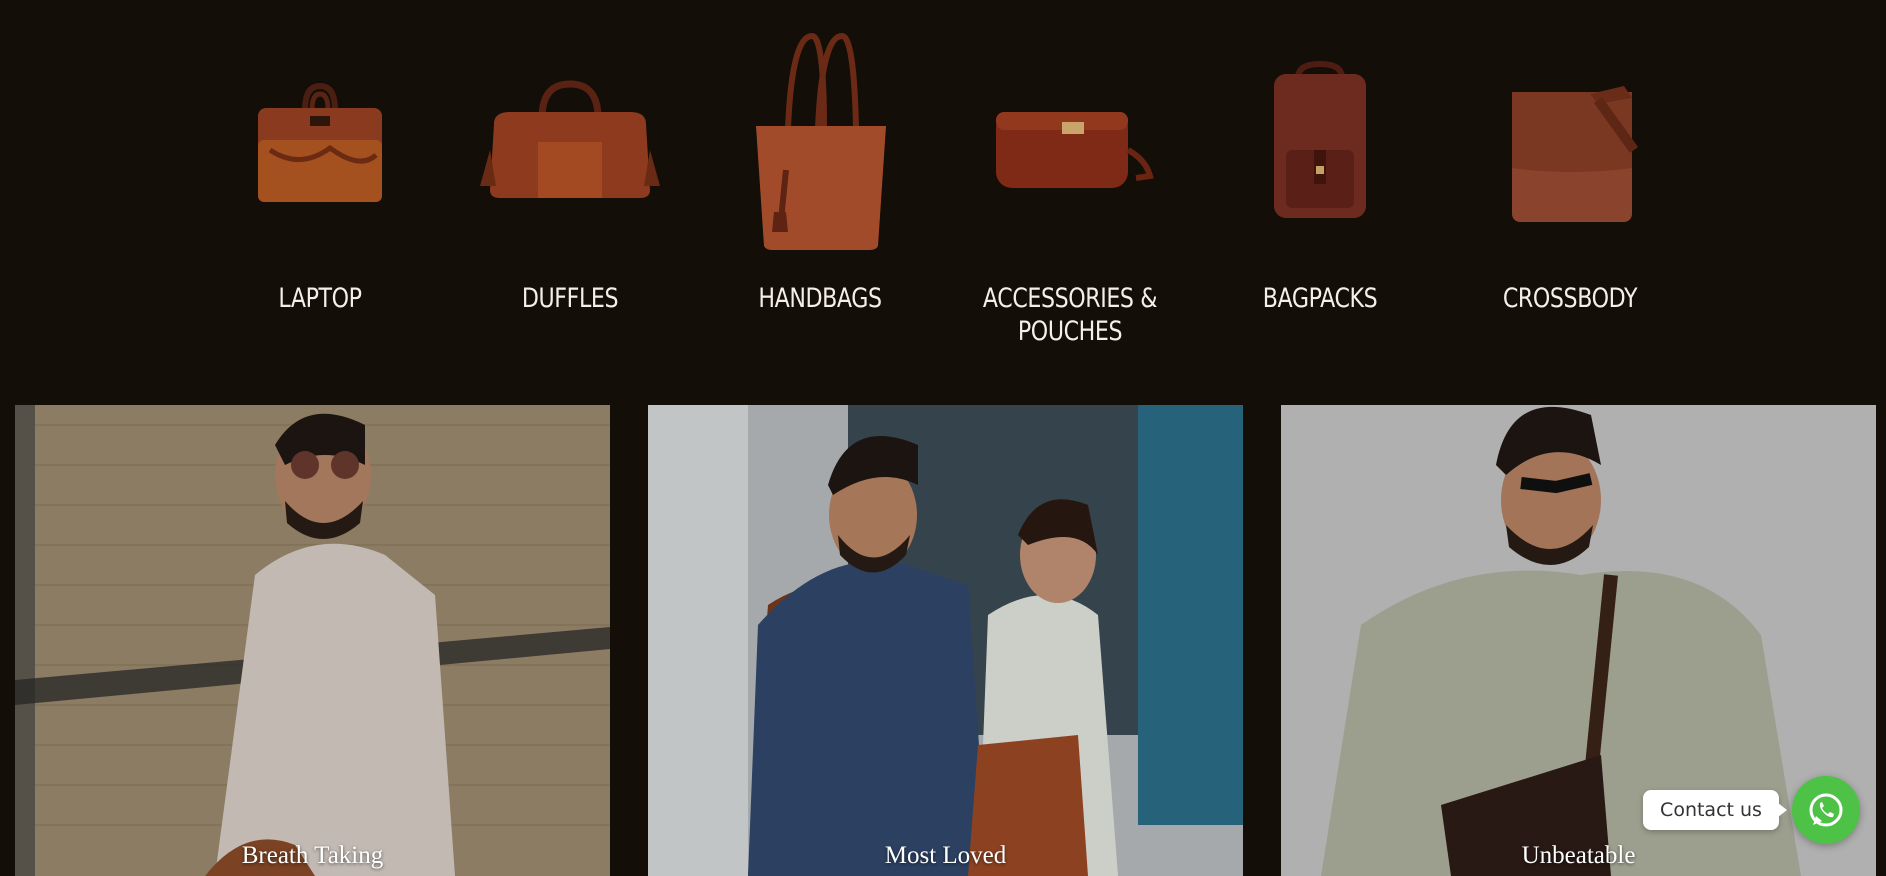 The width and height of the screenshot is (1886, 876). I want to click on messenger-bag-icon, so click(1575, 154).